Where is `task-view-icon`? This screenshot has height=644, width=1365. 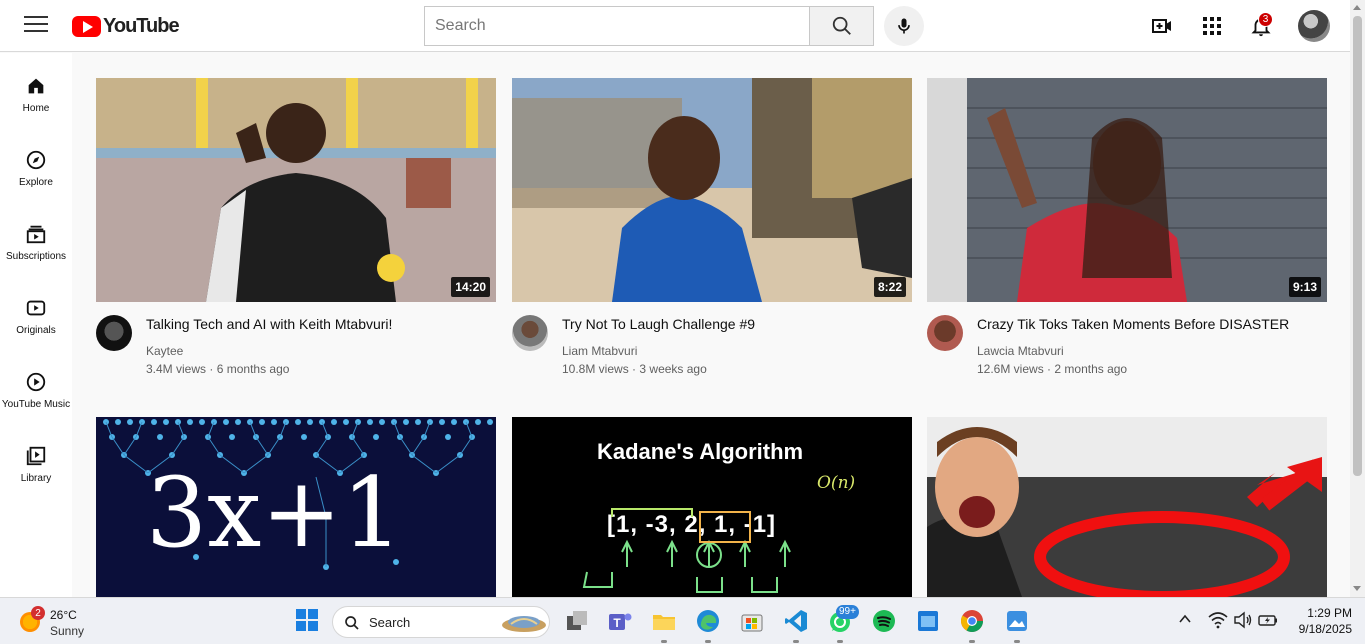 task-view-icon is located at coordinates (577, 620).